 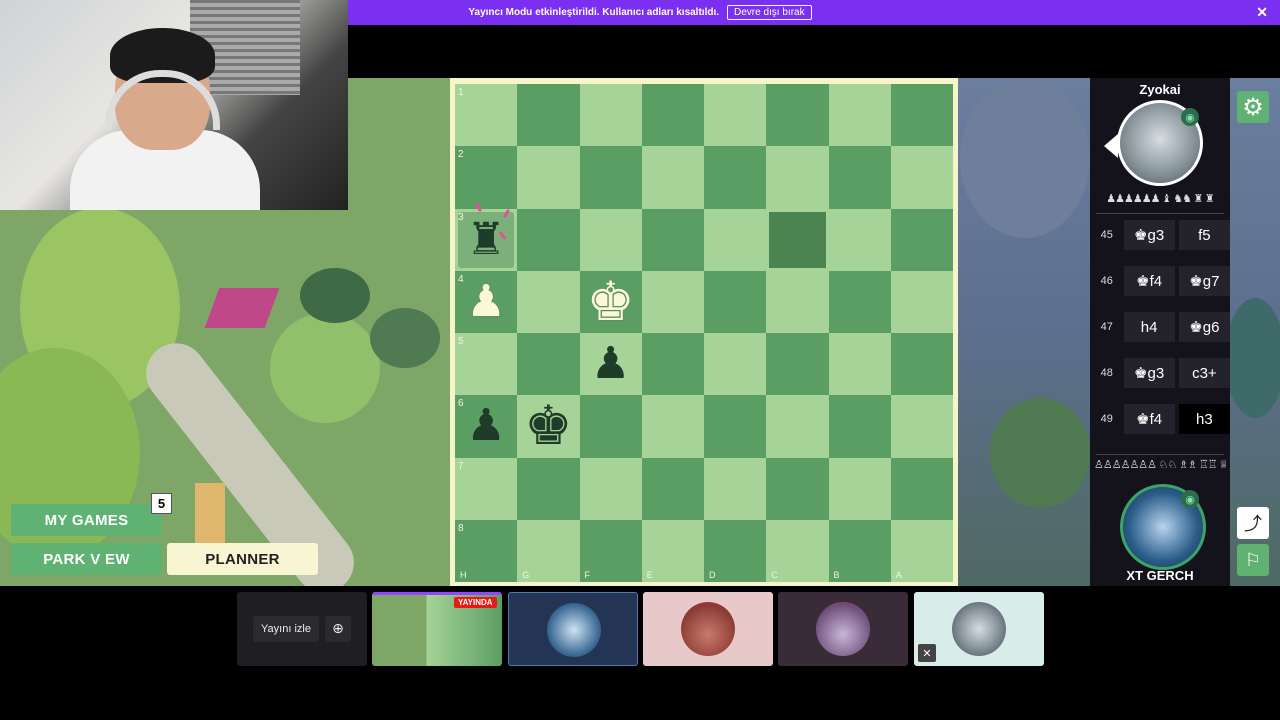 What do you see at coordinates (859, 364) in the screenshot?
I see `board-square-b5` at bounding box center [859, 364].